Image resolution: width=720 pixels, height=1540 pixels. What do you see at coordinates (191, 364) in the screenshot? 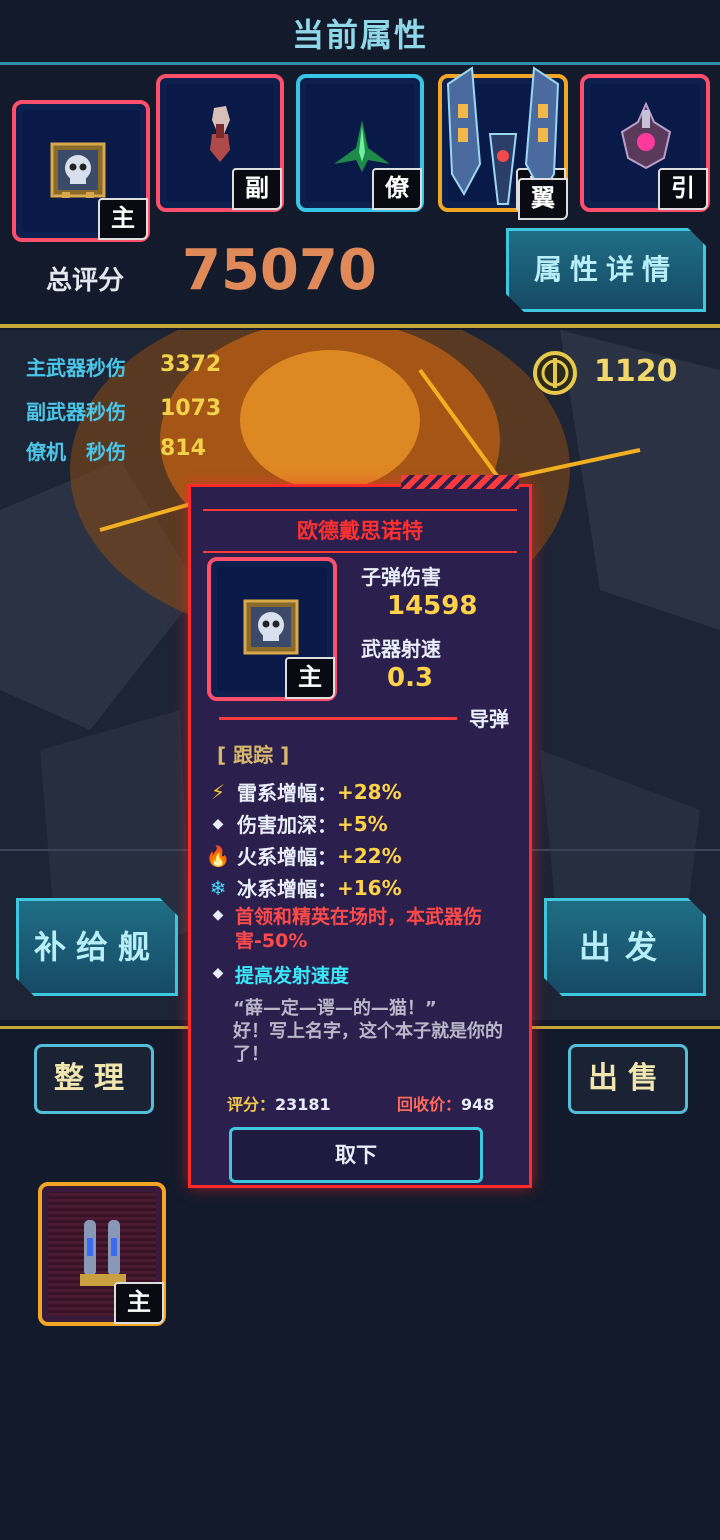
I see `stat-value-main: 3372` at bounding box center [191, 364].